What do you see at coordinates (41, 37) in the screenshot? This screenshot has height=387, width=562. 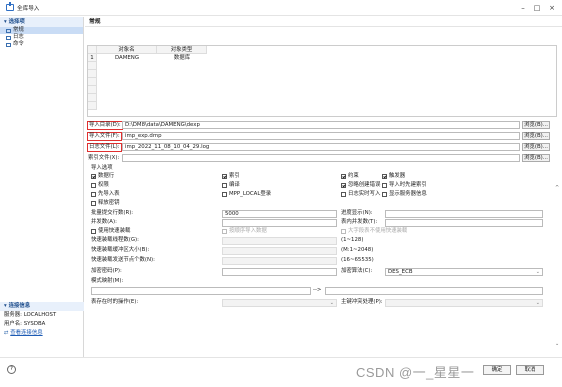 I see `sidebar-item-log: 日志` at bounding box center [41, 37].